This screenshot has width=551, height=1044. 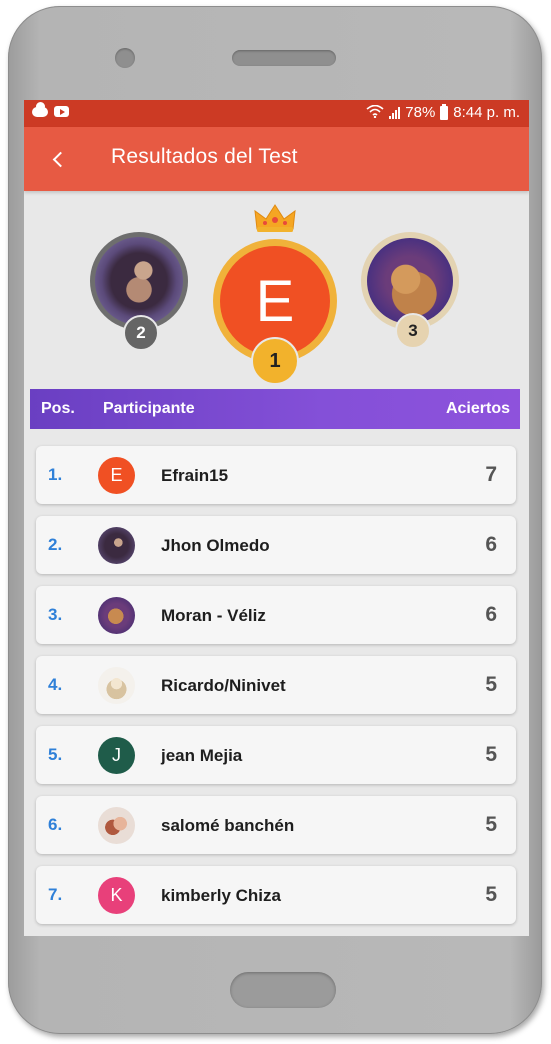 I want to click on header-participant: Participante, so click(x=149, y=408).